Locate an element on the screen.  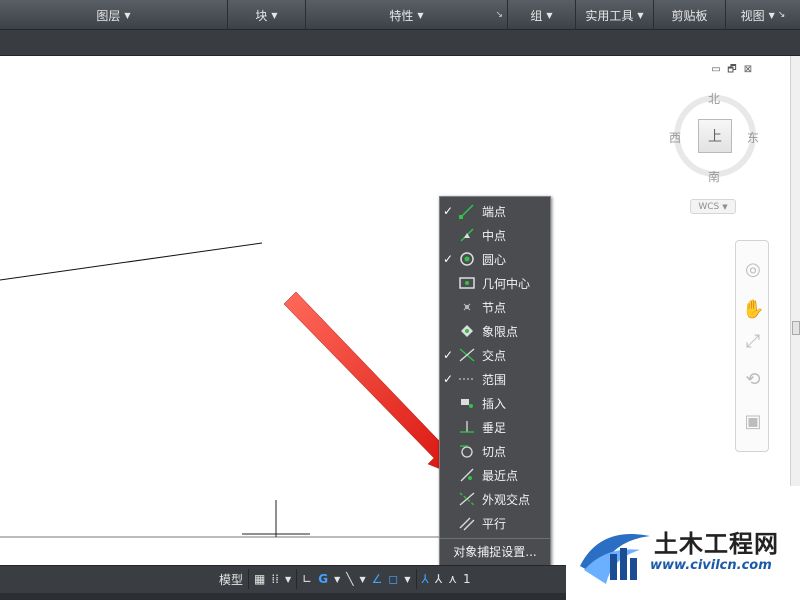
showmotion-icon: ▣ is located at coordinates (753, 422).